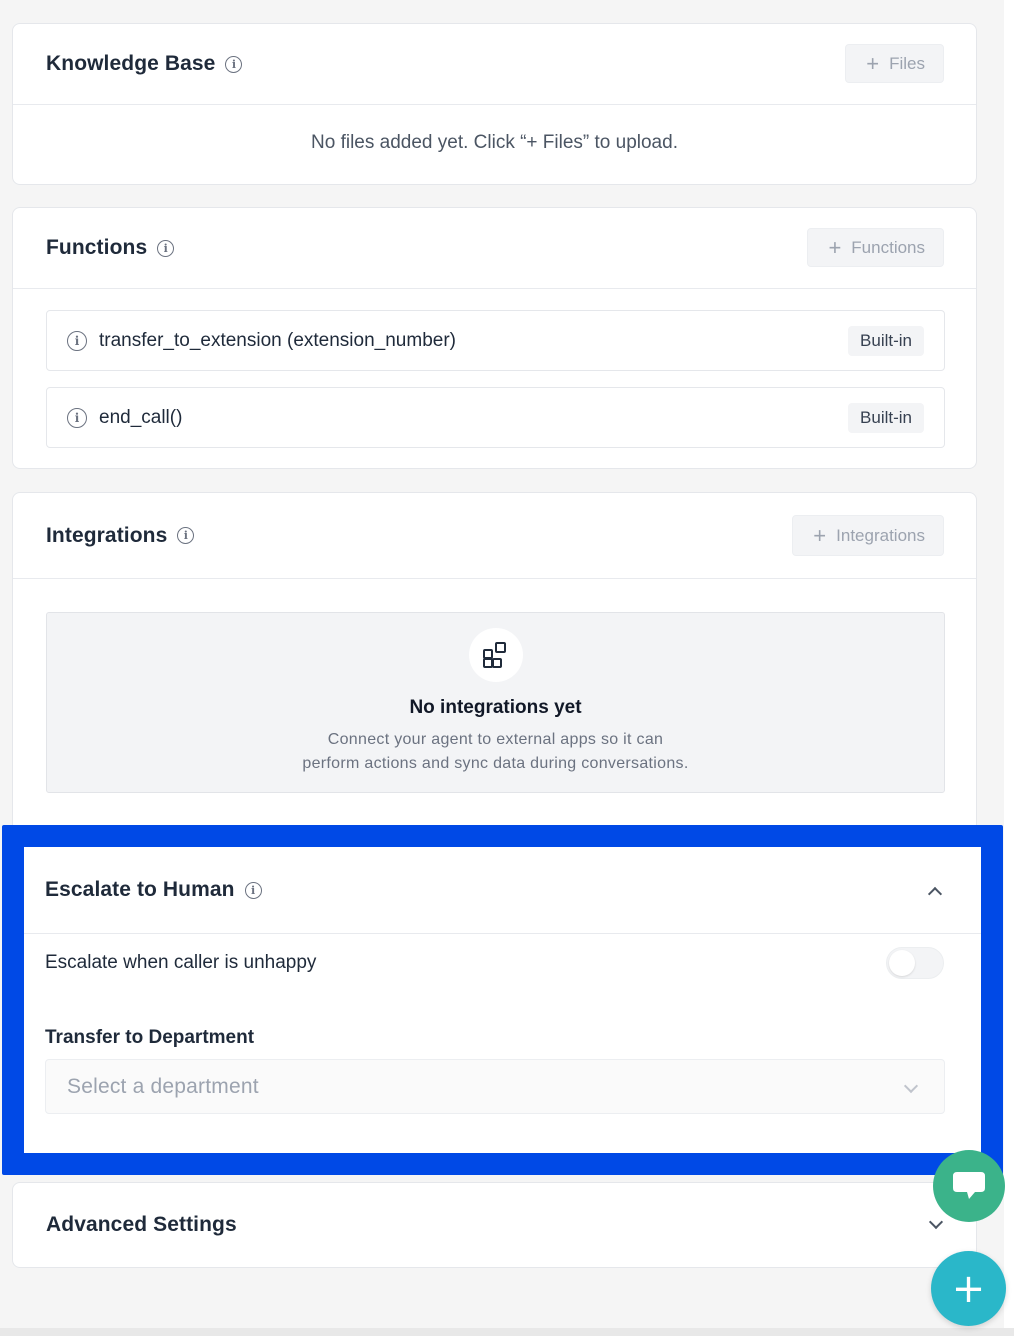  I want to click on add-action-button: +, so click(968, 1288).